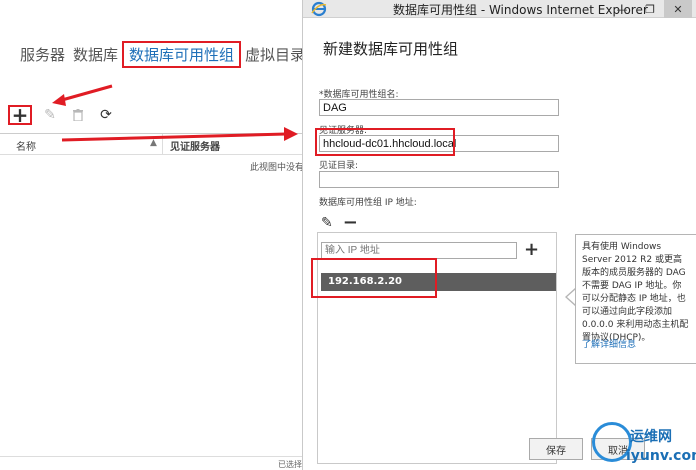  Describe the element at coordinates (419, 250) in the screenshot. I see `ip-address-input` at that location.